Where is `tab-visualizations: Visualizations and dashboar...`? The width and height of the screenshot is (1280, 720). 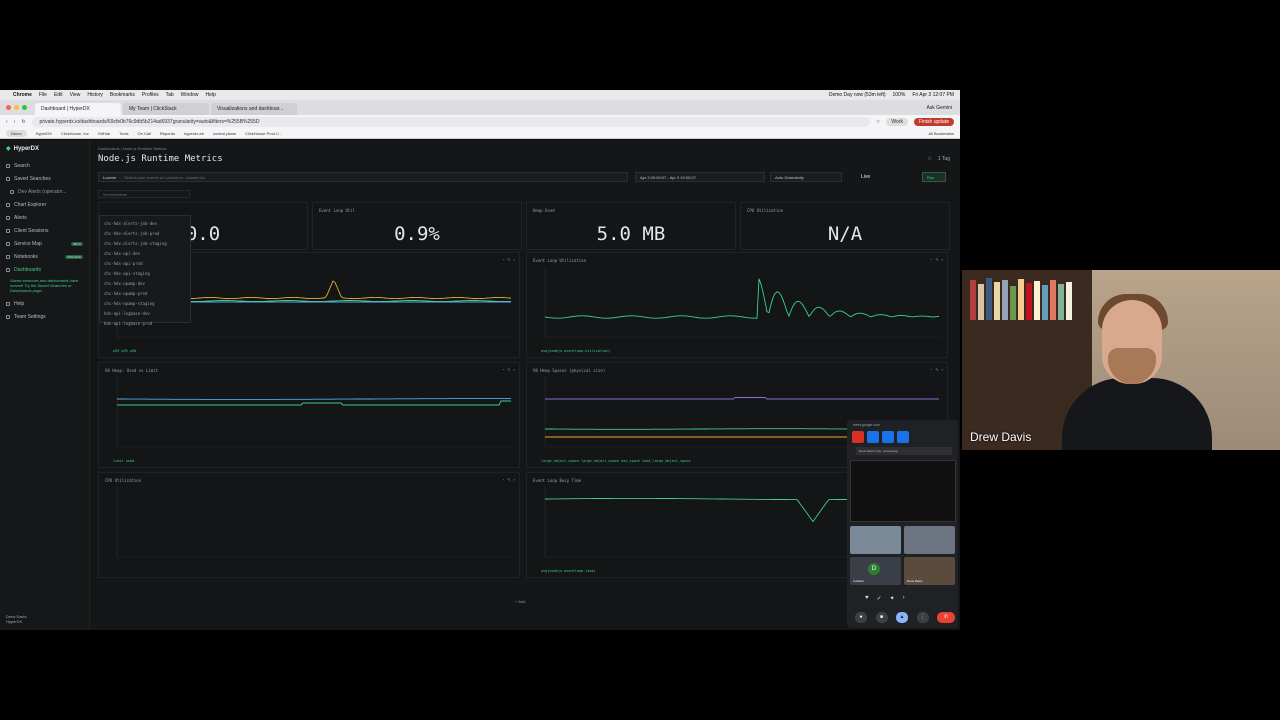 tab-visualizations: Visualizations and dashboar... is located at coordinates (254, 109).